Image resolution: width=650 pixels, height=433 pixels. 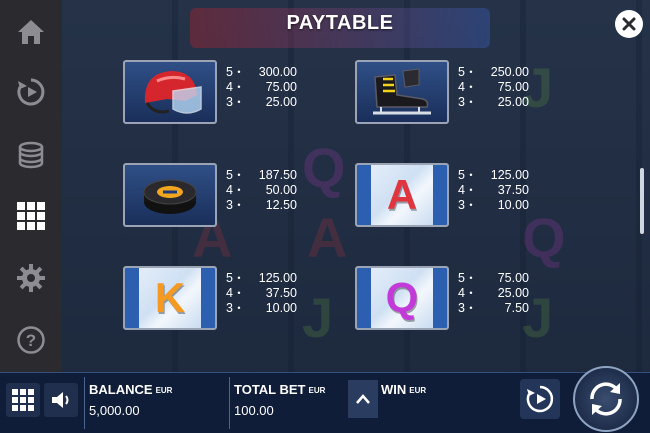 What do you see at coordinates (260, 175) in the screenshot?
I see `payout-row: 5 • 187.50` at bounding box center [260, 175].